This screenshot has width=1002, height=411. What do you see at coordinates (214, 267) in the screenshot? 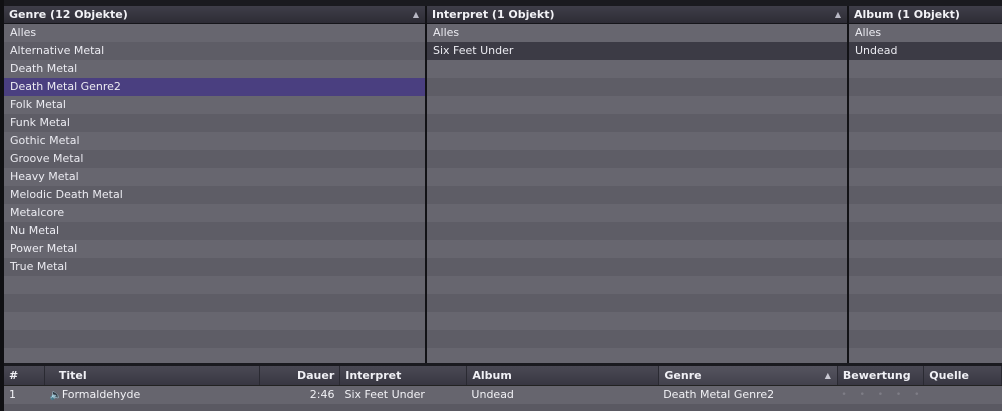
I see `genre-list-item: True Metal` at bounding box center [214, 267].